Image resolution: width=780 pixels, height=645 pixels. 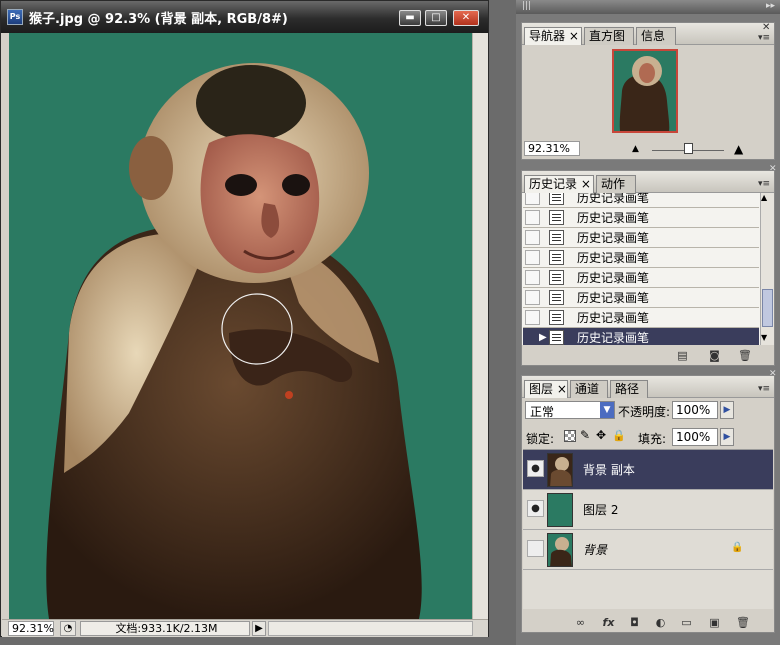 What do you see at coordinates (410, 18) in the screenshot?
I see `minimize-button: ▬` at bounding box center [410, 18].